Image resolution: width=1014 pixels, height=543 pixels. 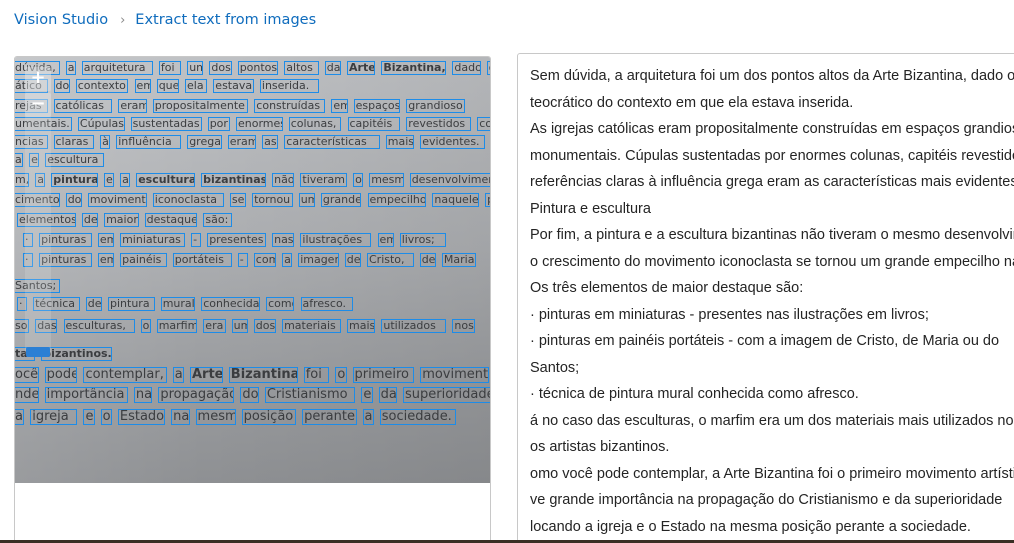 I want to click on ocr-word-box: sociedade., so click(x=417, y=417).